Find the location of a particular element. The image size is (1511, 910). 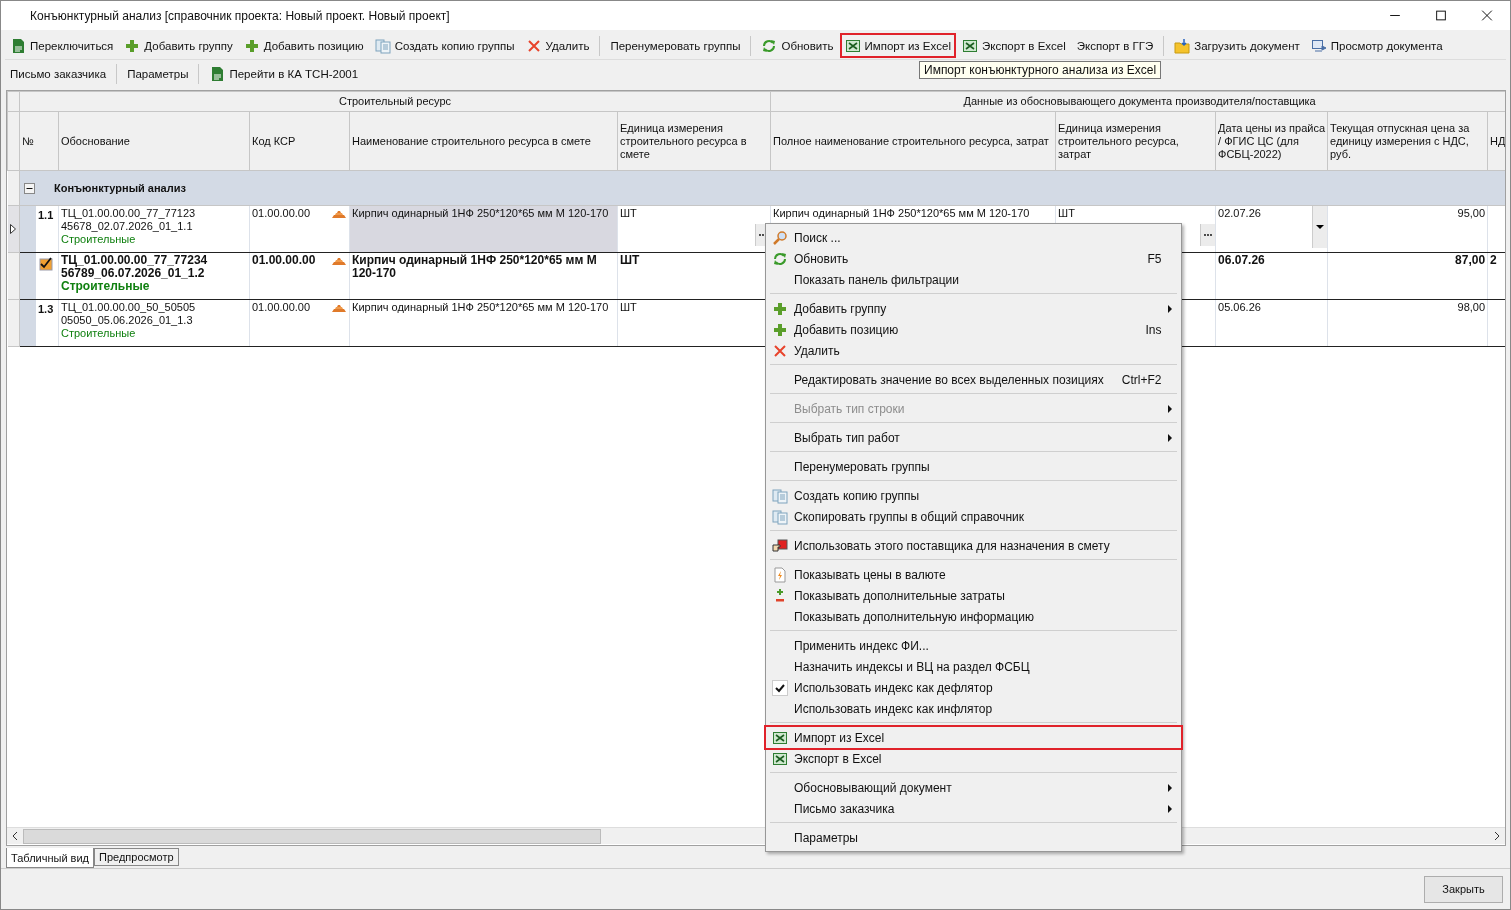

toolbar-button: Переключиться is located at coordinates (62, 45).